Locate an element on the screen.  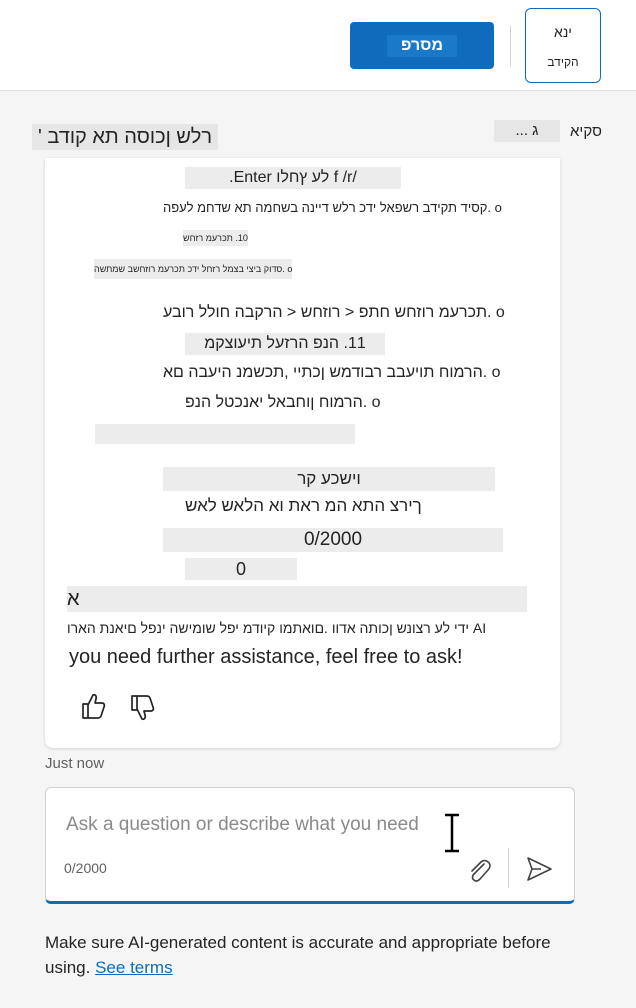
publish-label: מסרפ is located at coordinates (422, 45).